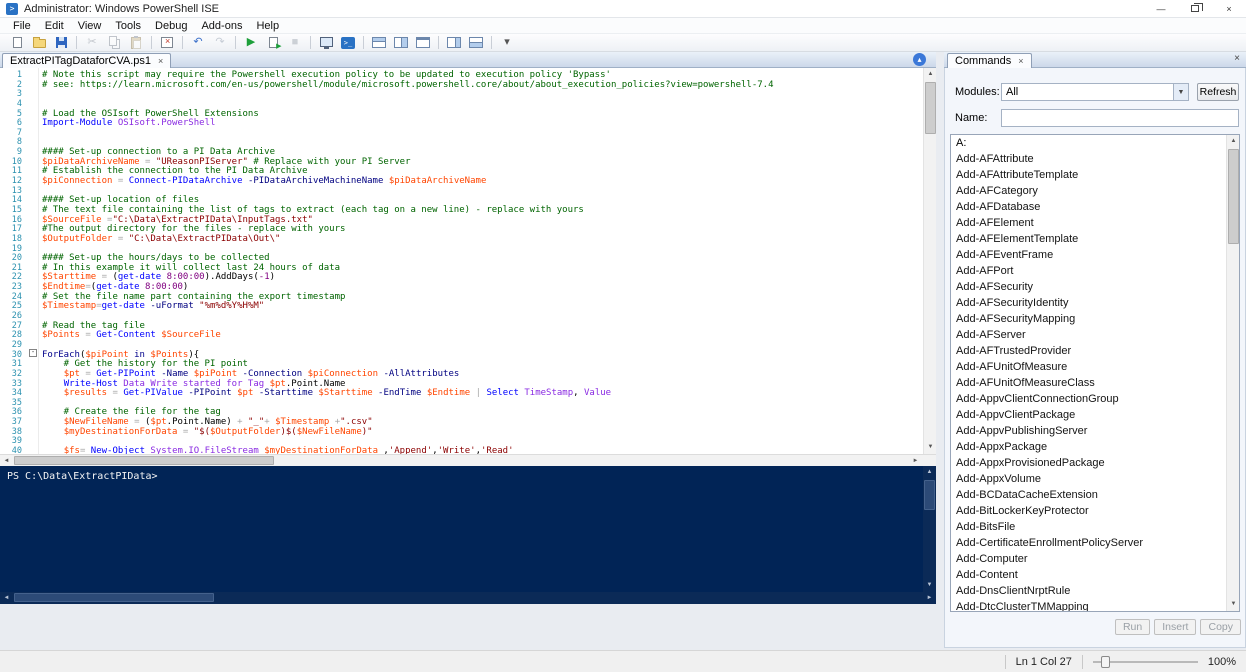 The height and width of the screenshot is (672, 1246). What do you see at coordinates (929, 261) in the screenshot?
I see `editor-vertical-scrollbar: ▲ ▼` at bounding box center [929, 261].